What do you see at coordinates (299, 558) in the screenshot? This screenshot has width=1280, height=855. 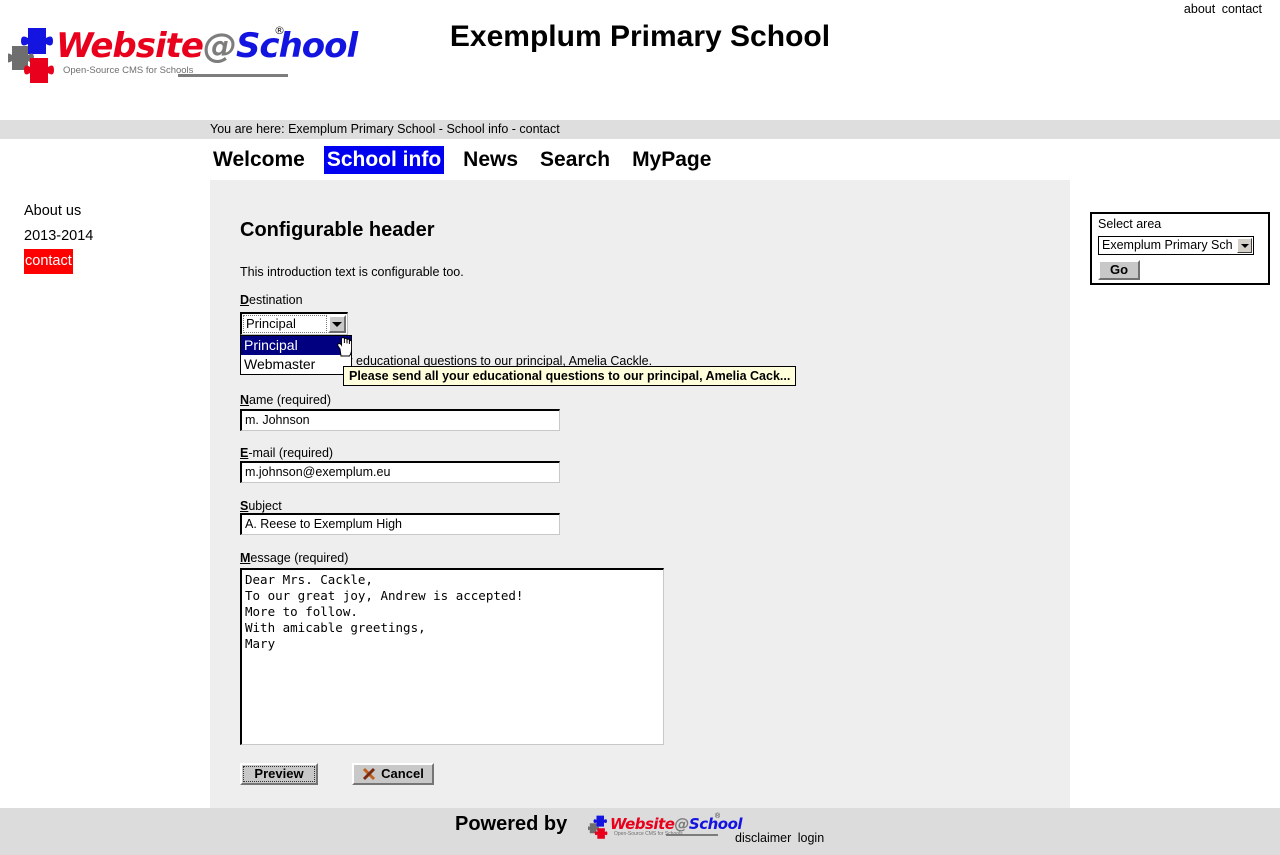 I see `message-label-rest: essage (required)` at bounding box center [299, 558].